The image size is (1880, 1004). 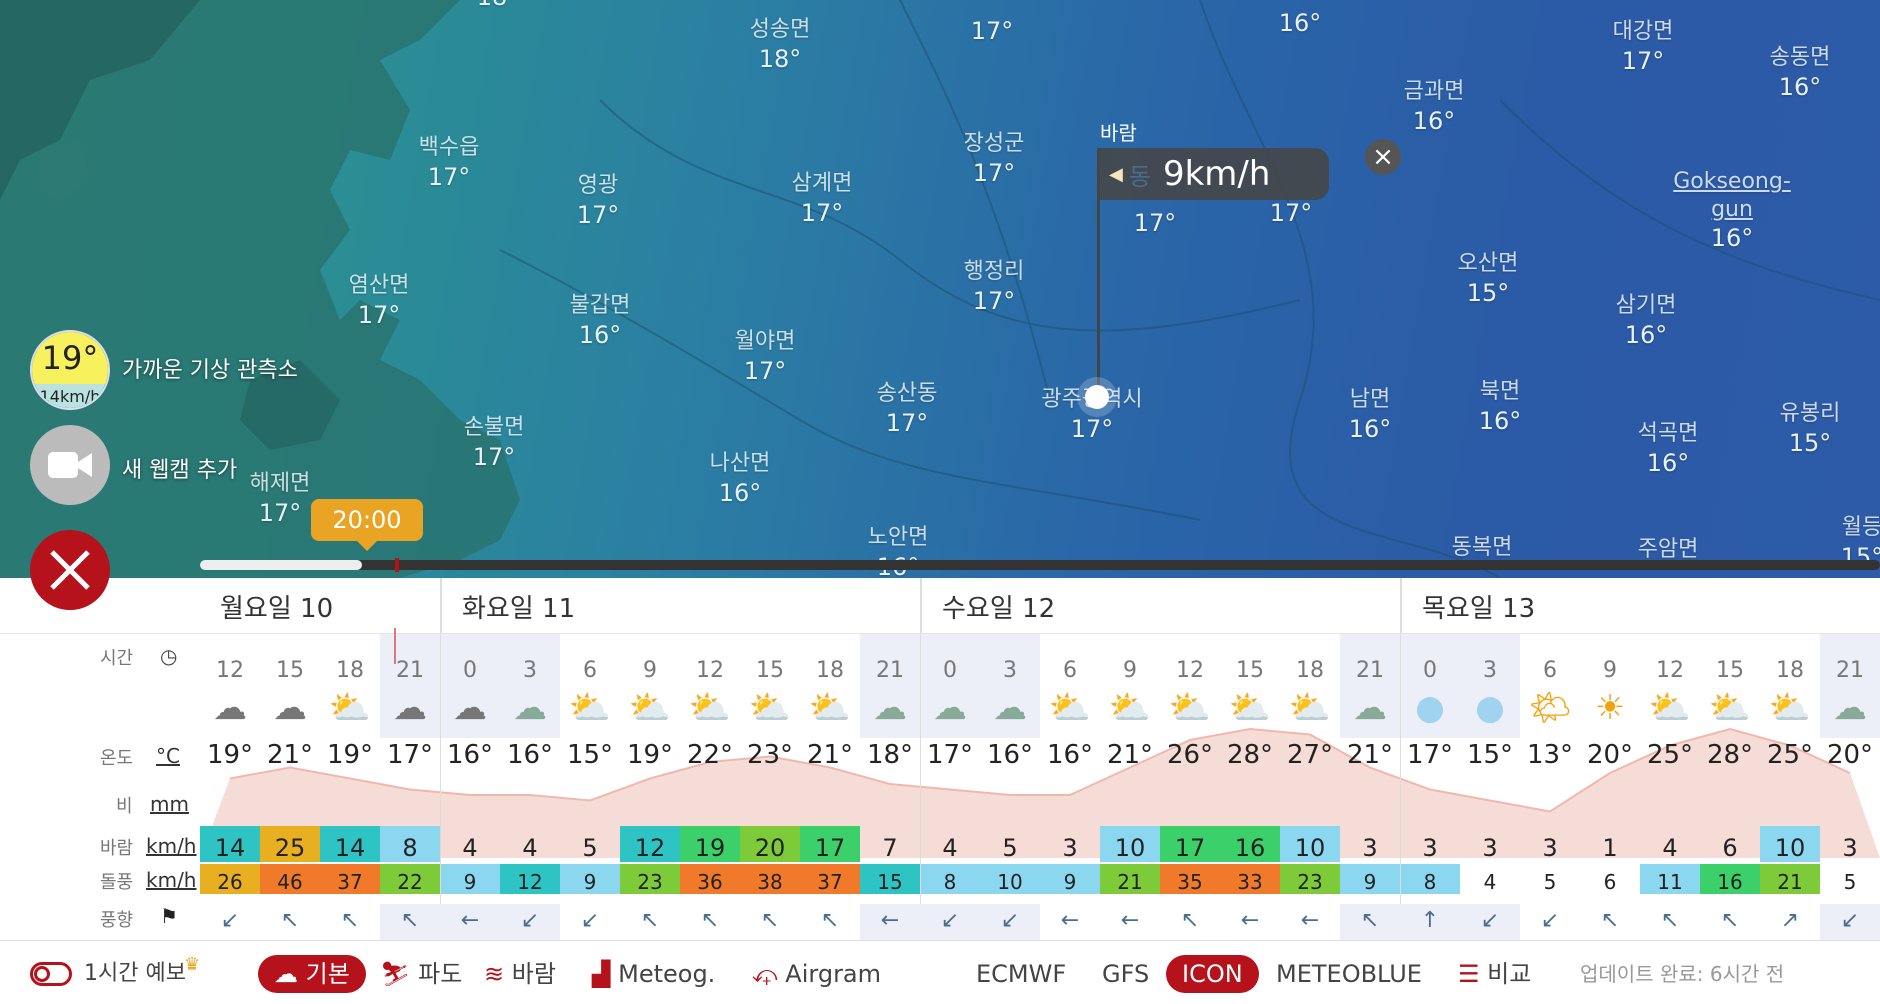 What do you see at coordinates (780, 29) in the screenshot?
I see `place-name: 성송면` at bounding box center [780, 29].